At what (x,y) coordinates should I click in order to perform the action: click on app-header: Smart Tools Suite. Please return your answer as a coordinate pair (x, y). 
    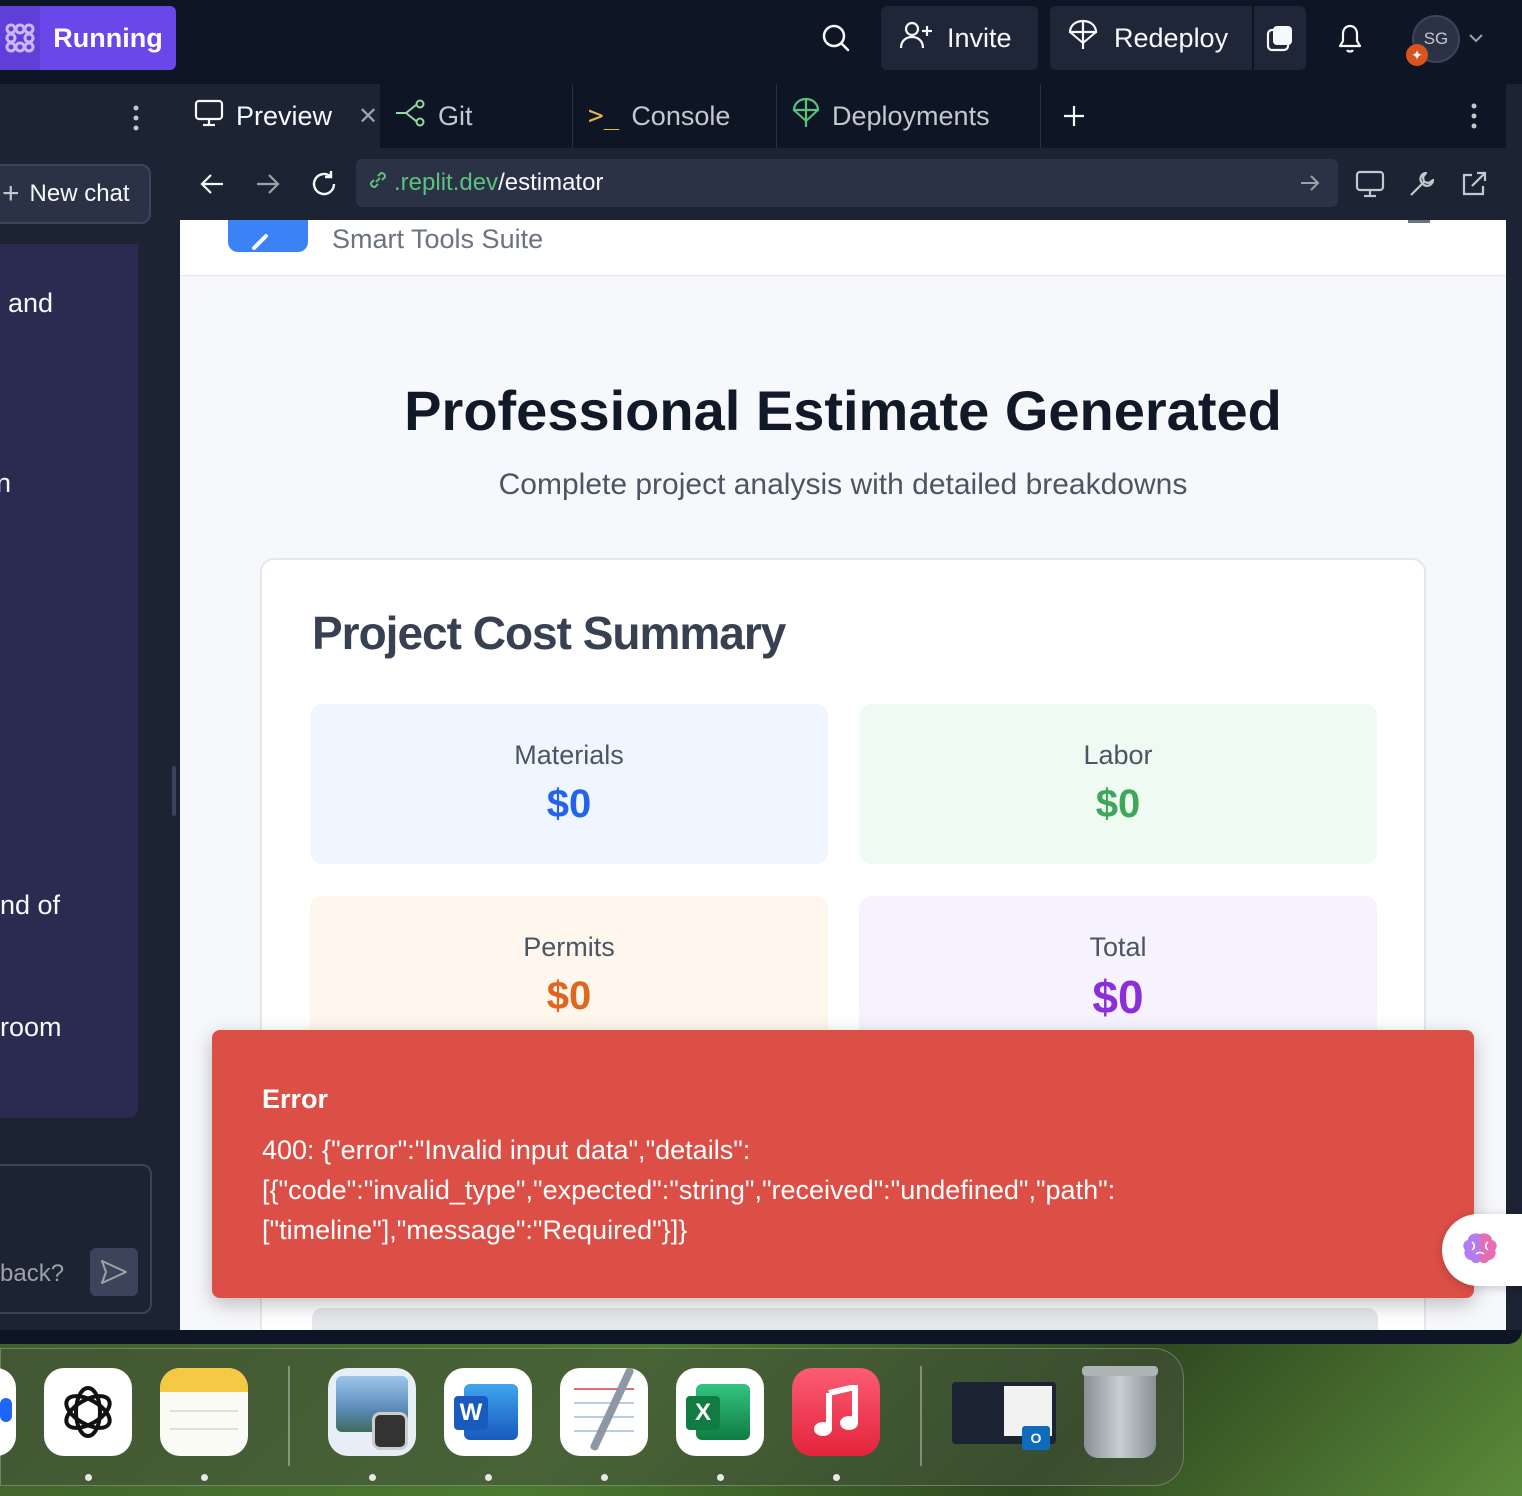
    Looking at the image, I should click on (843, 248).